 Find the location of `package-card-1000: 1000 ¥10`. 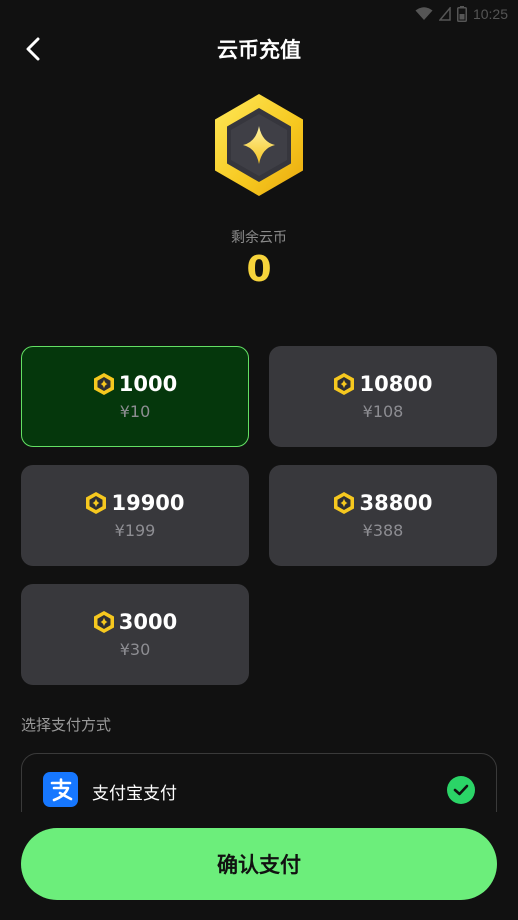

package-card-1000: 1000 ¥10 is located at coordinates (135, 396).